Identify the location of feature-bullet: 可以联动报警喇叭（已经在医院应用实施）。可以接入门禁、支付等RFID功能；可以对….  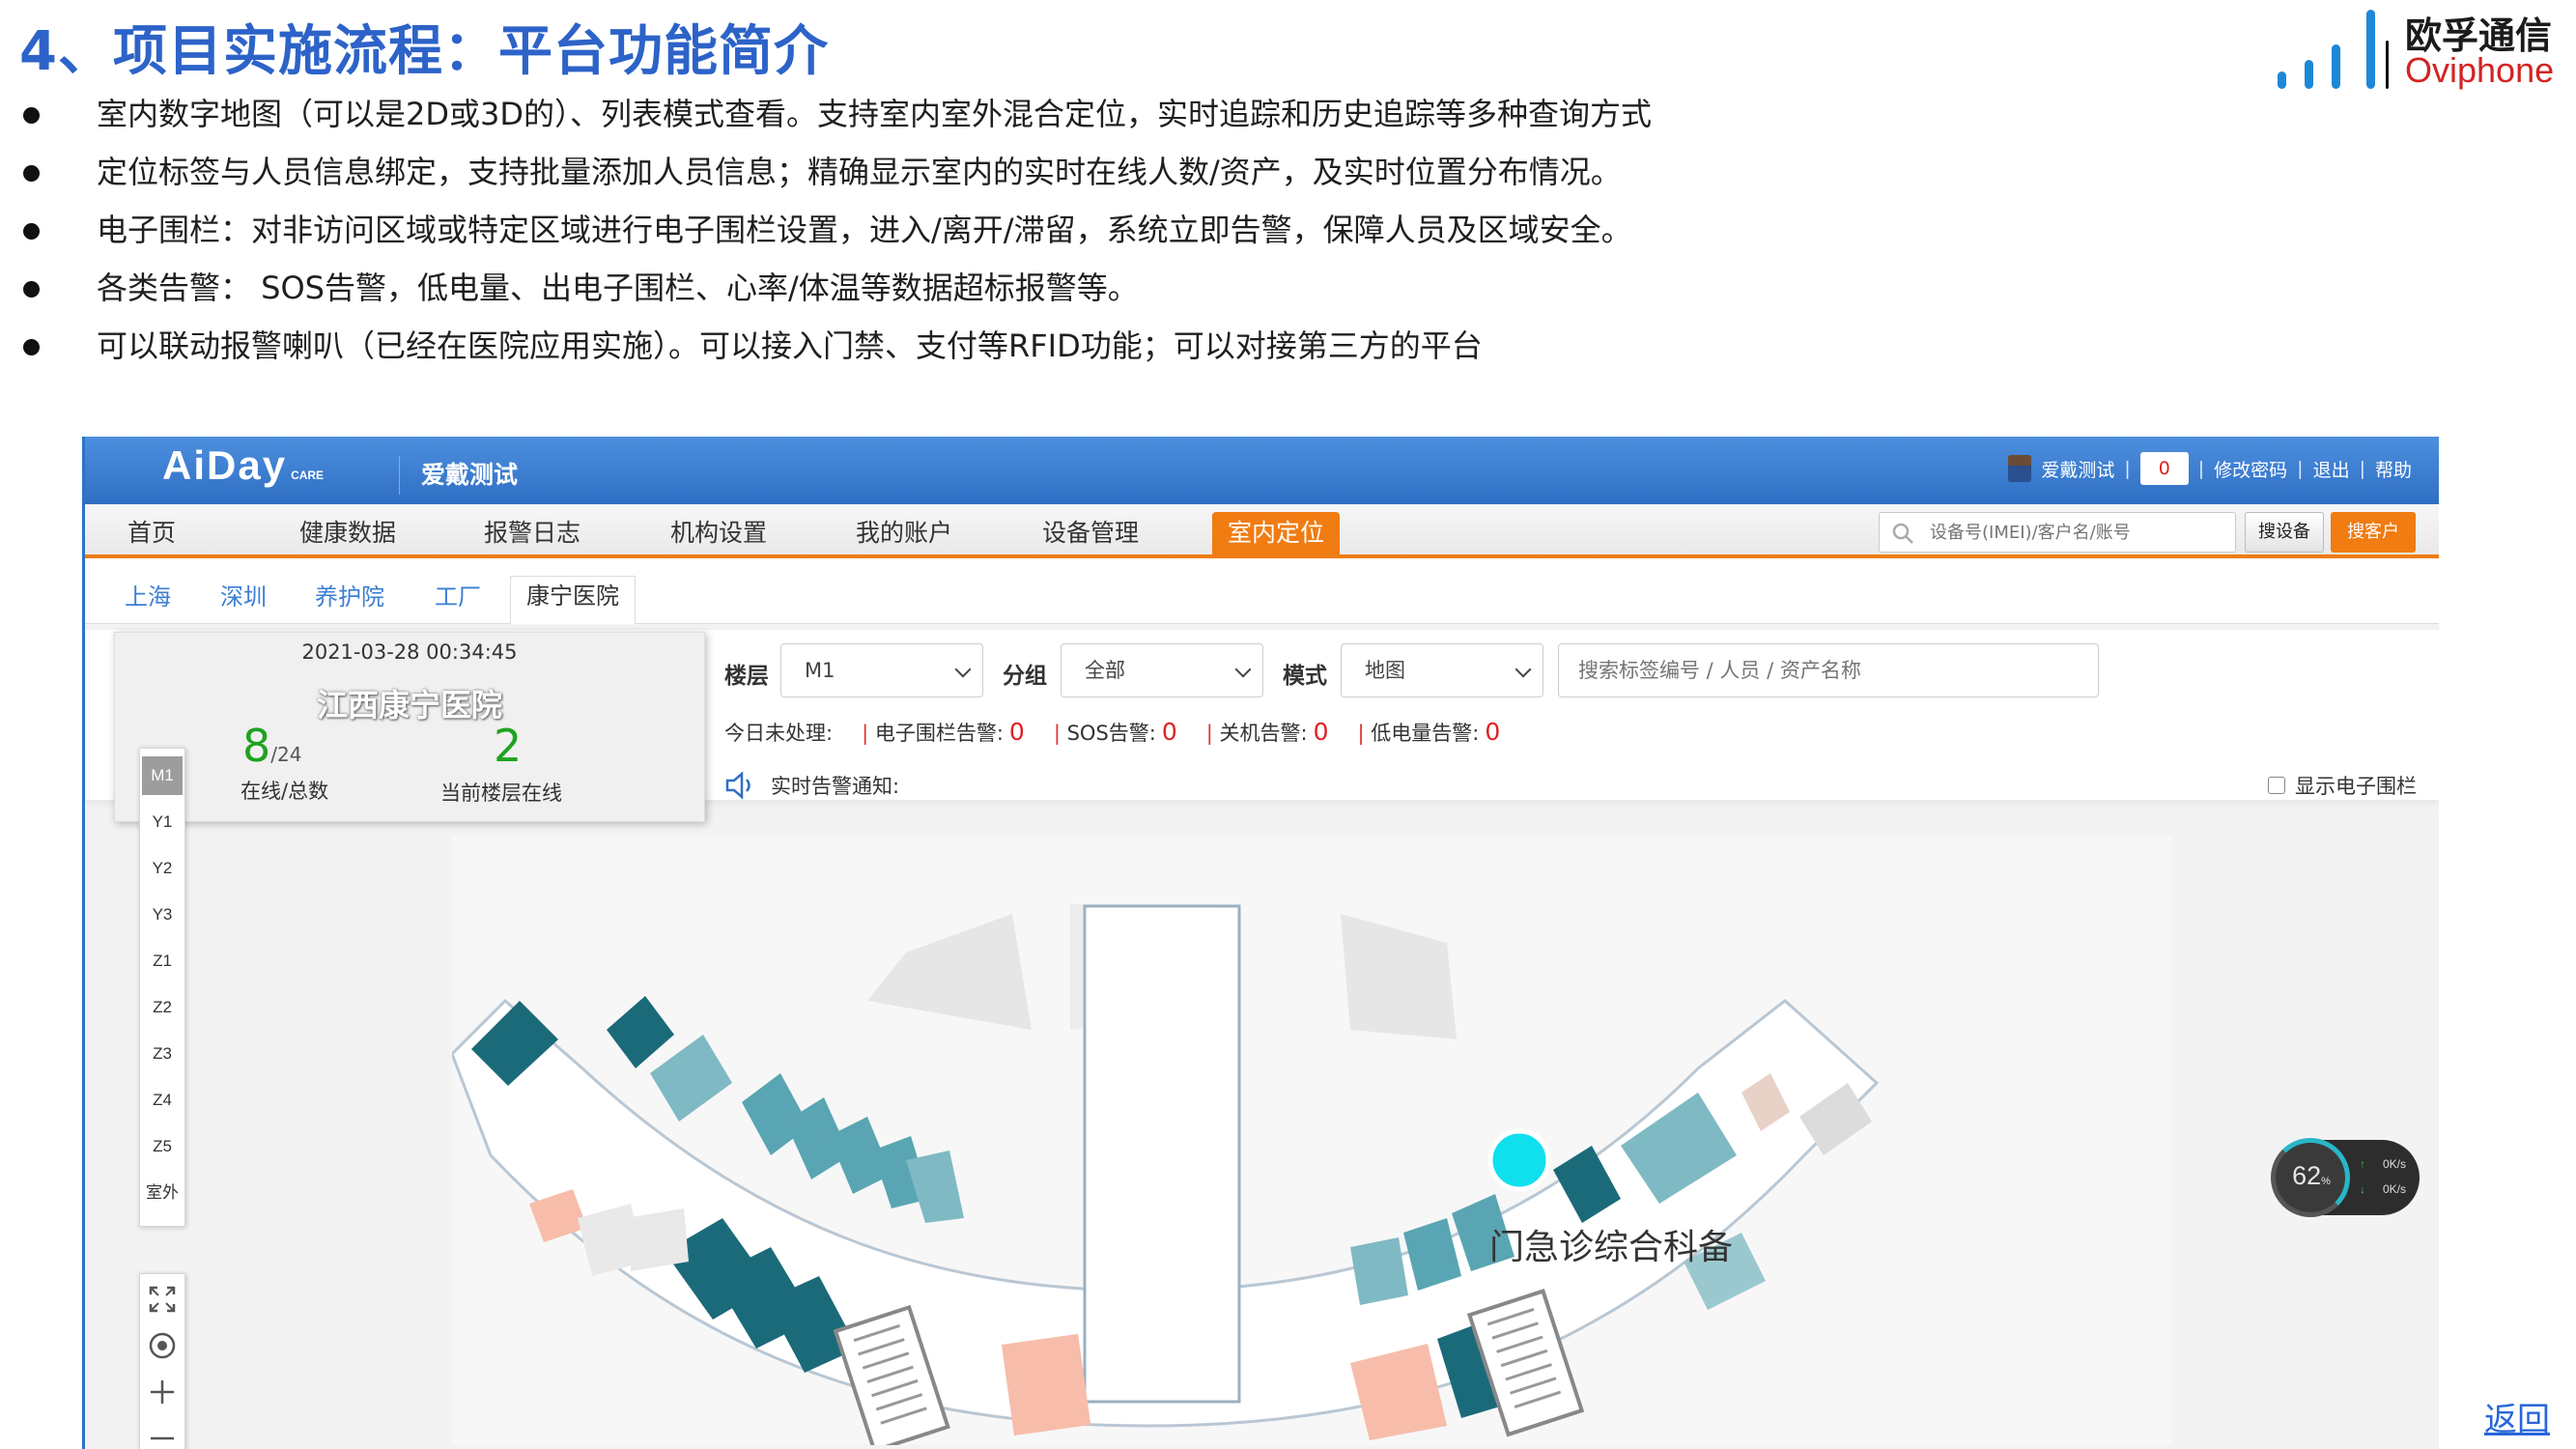
(835, 350).